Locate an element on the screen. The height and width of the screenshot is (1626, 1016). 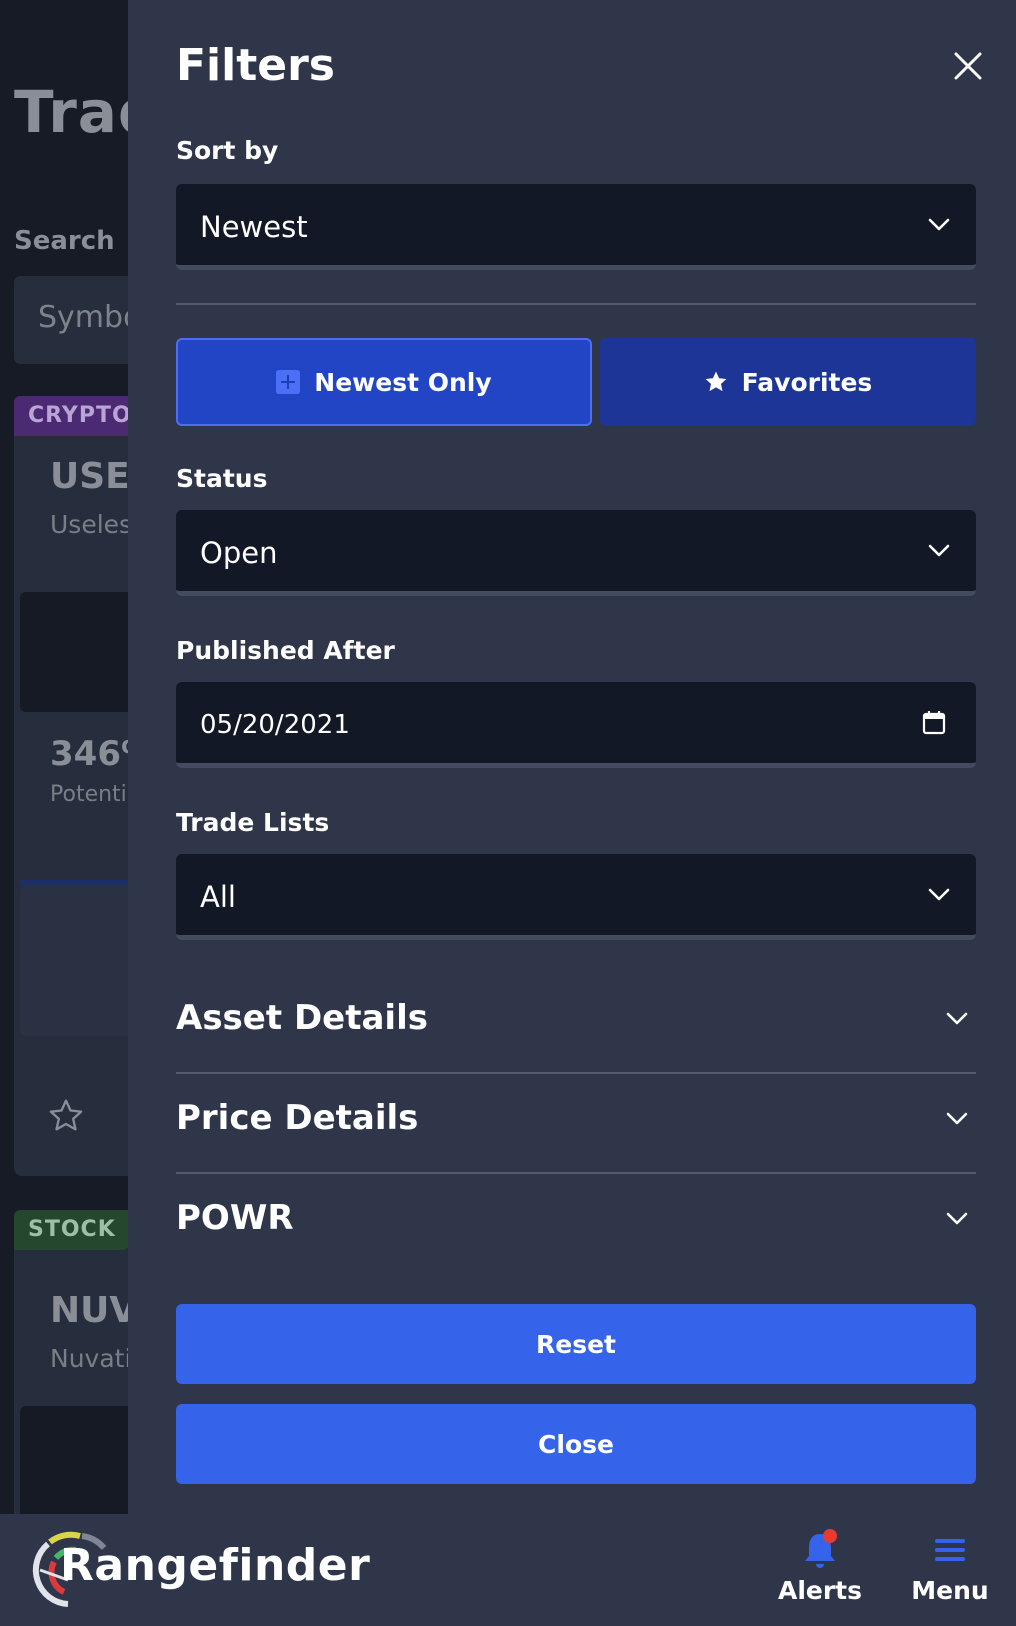
close-button: Close is located at coordinates (576, 1444).